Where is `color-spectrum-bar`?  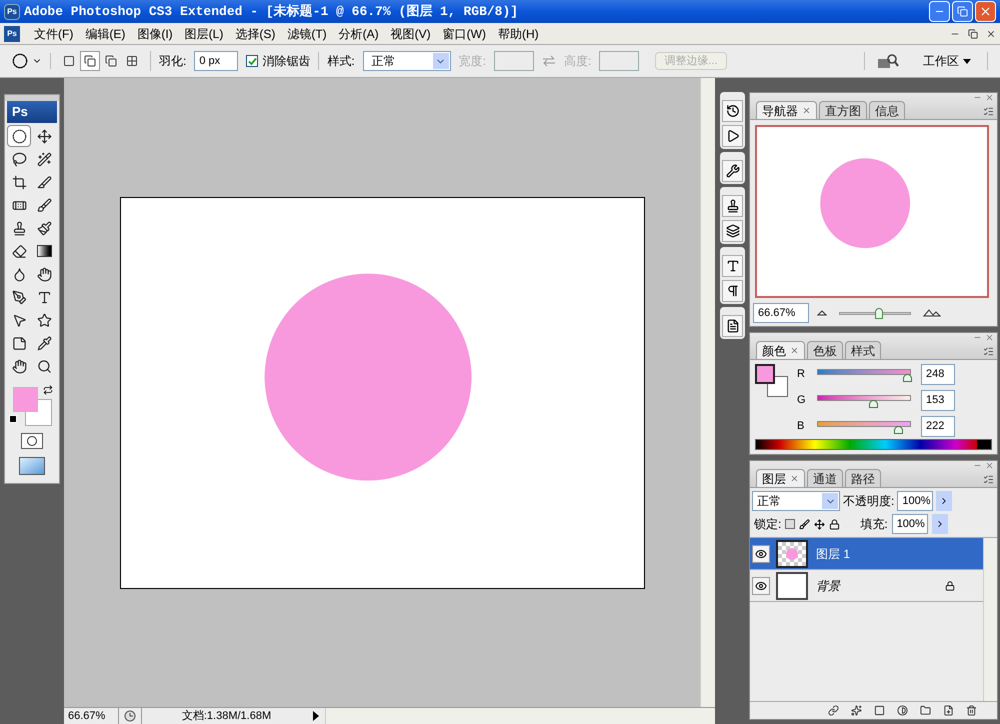
color-spectrum-bar is located at coordinates (873, 444).